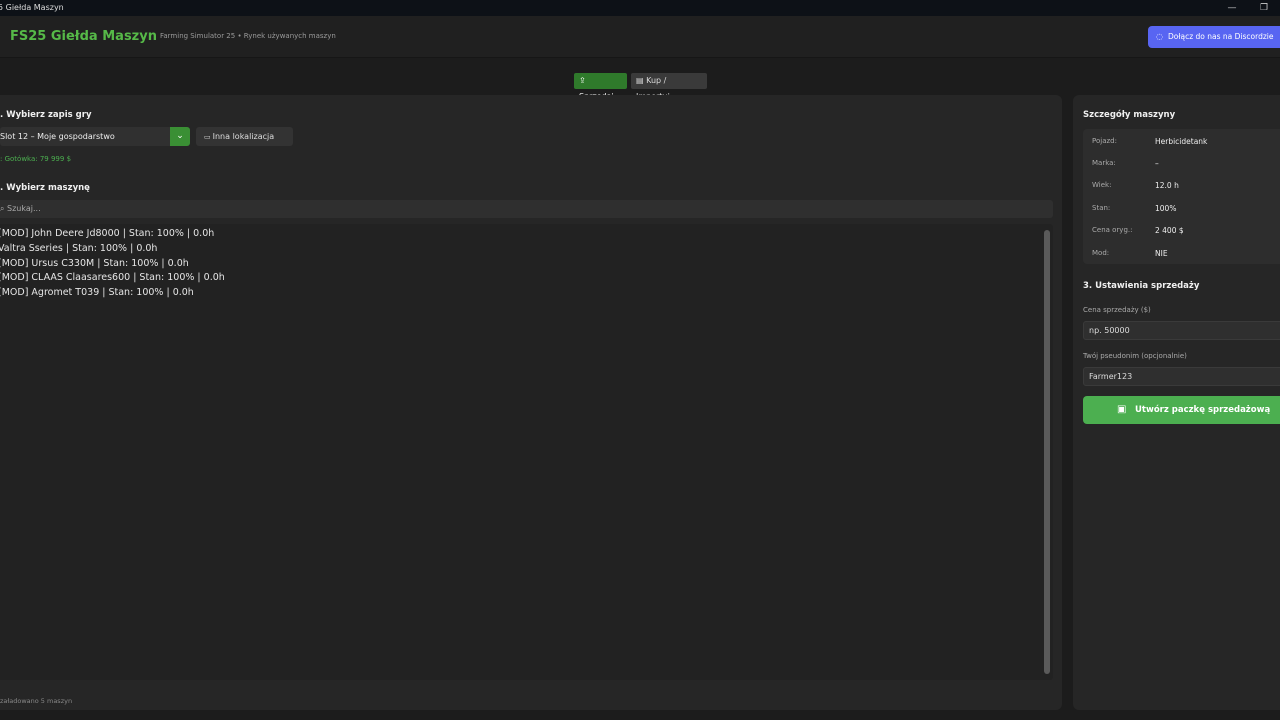  I want to click on status-footer: załadowano 5 maszyn, so click(36, 701).